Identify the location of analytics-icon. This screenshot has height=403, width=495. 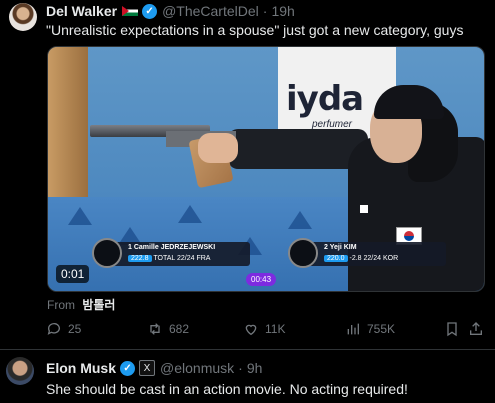
(353, 329).